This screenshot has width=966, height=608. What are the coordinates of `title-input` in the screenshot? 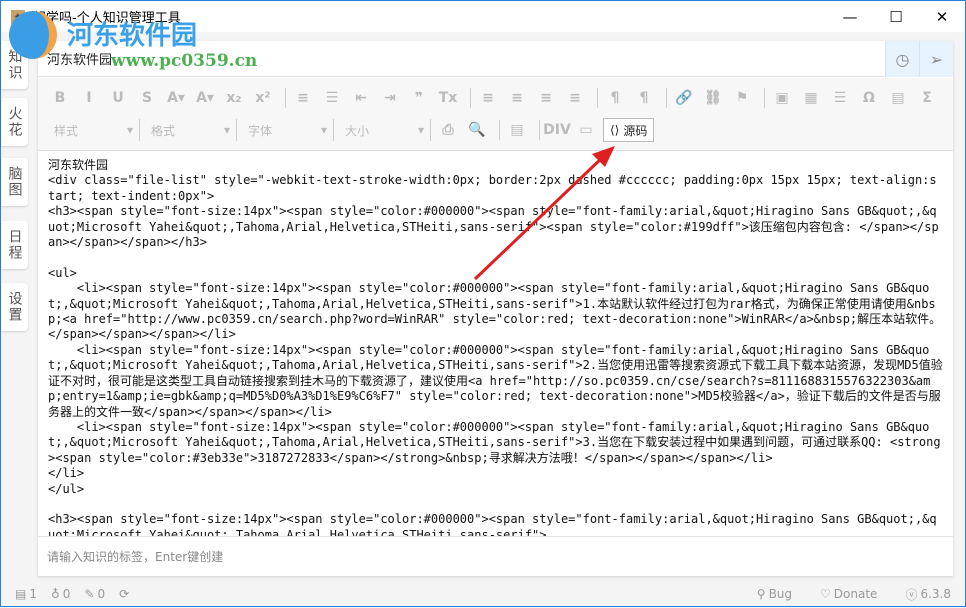 It's located at (461, 59).